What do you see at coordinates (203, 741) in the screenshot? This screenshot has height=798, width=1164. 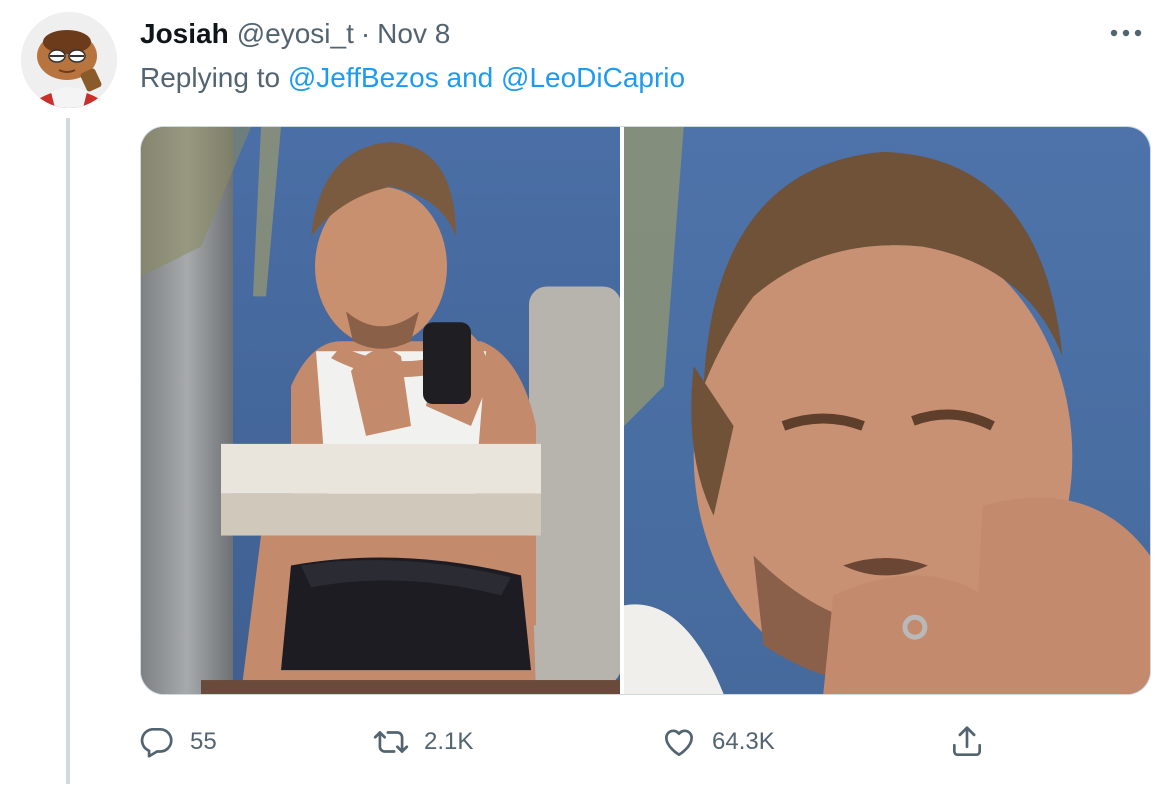 I see `reply-count: 55` at bounding box center [203, 741].